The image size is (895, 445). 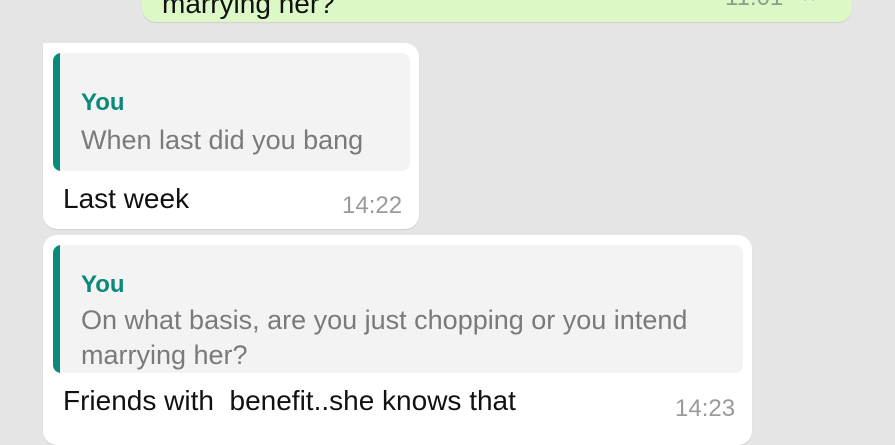 What do you see at coordinates (814, 4) in the screenshot?
I see `double-check-icon` at bounding box center [814, 4].